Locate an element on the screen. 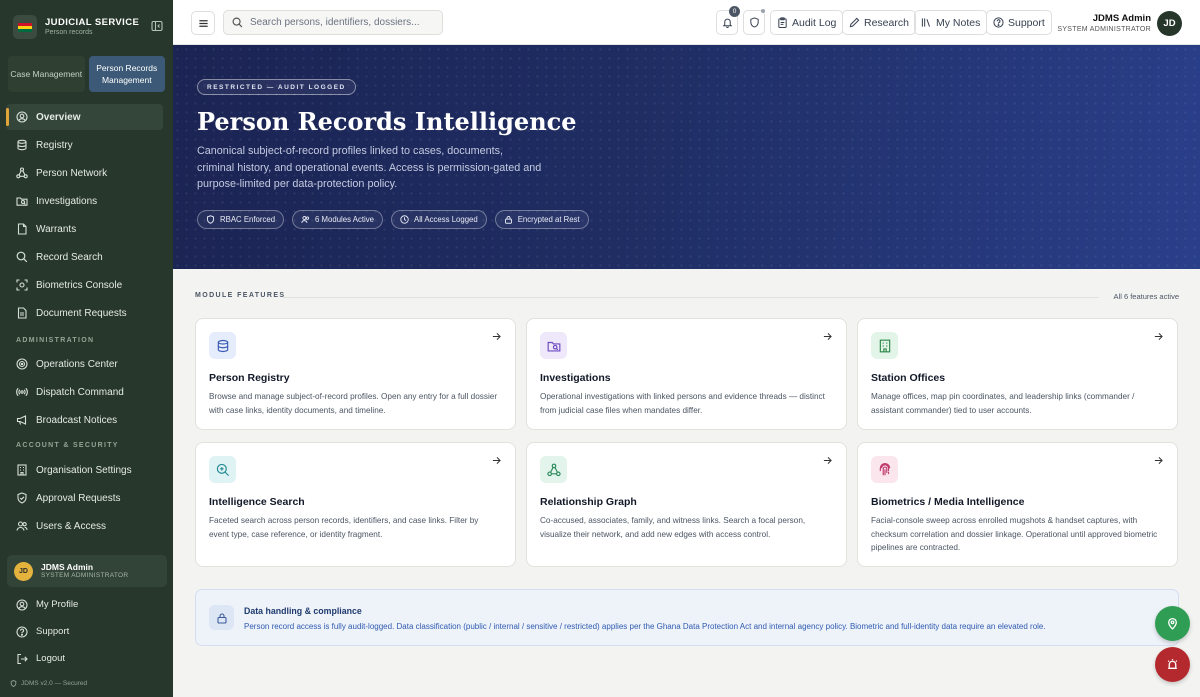  sidebar-item-label: Logout is located at coordinates (51, 658).